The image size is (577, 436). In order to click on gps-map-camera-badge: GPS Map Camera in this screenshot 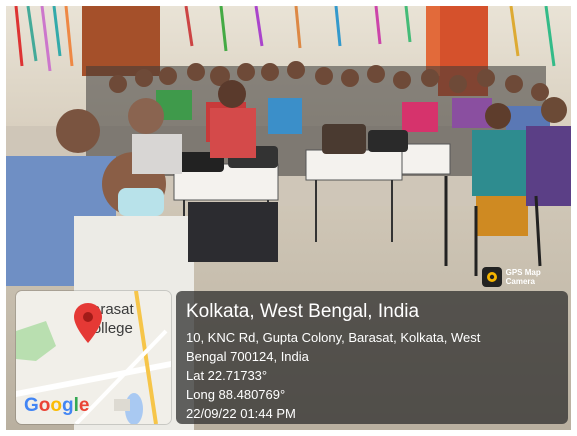, I will do `click(526, 277)`.